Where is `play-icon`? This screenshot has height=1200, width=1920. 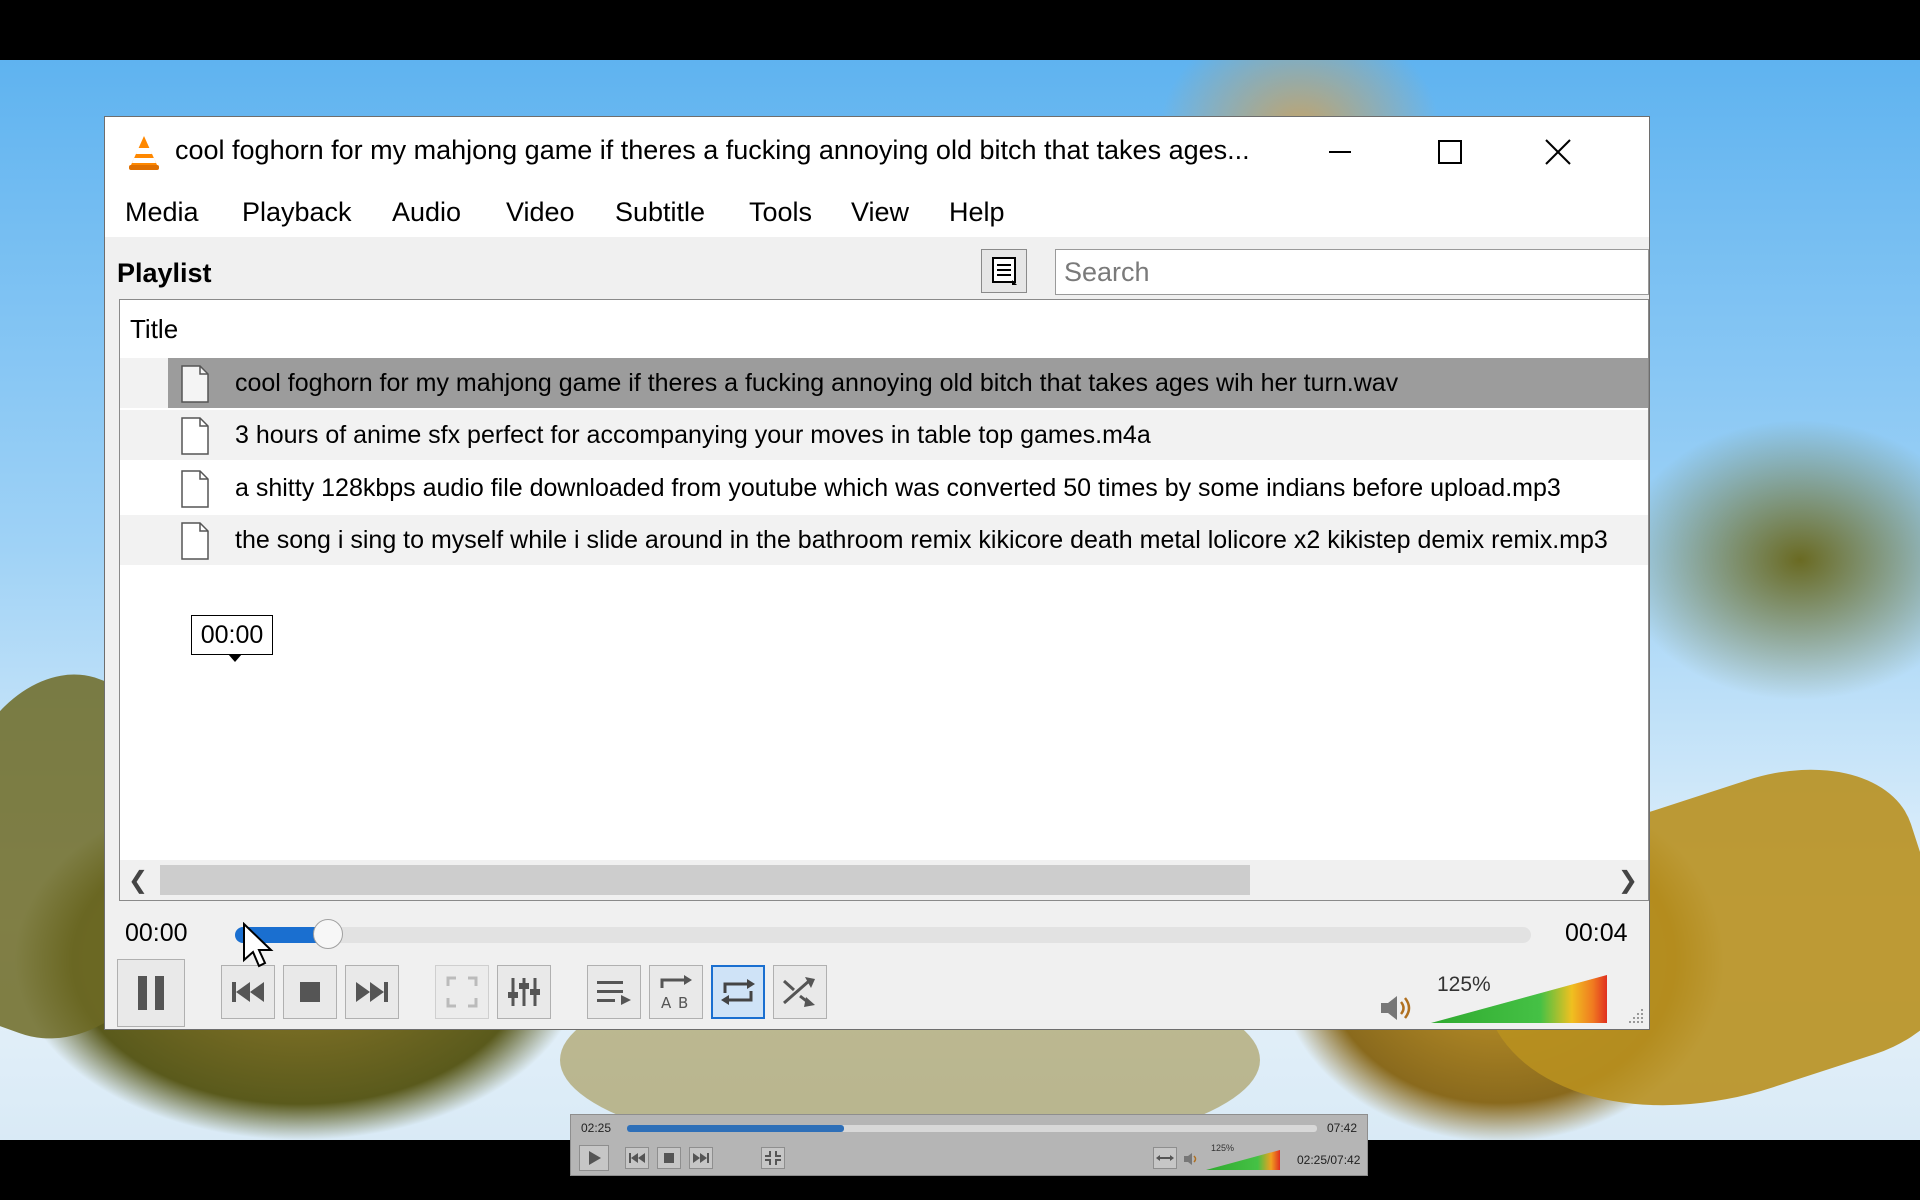 play-icon is located at coordinates (595, 1158).